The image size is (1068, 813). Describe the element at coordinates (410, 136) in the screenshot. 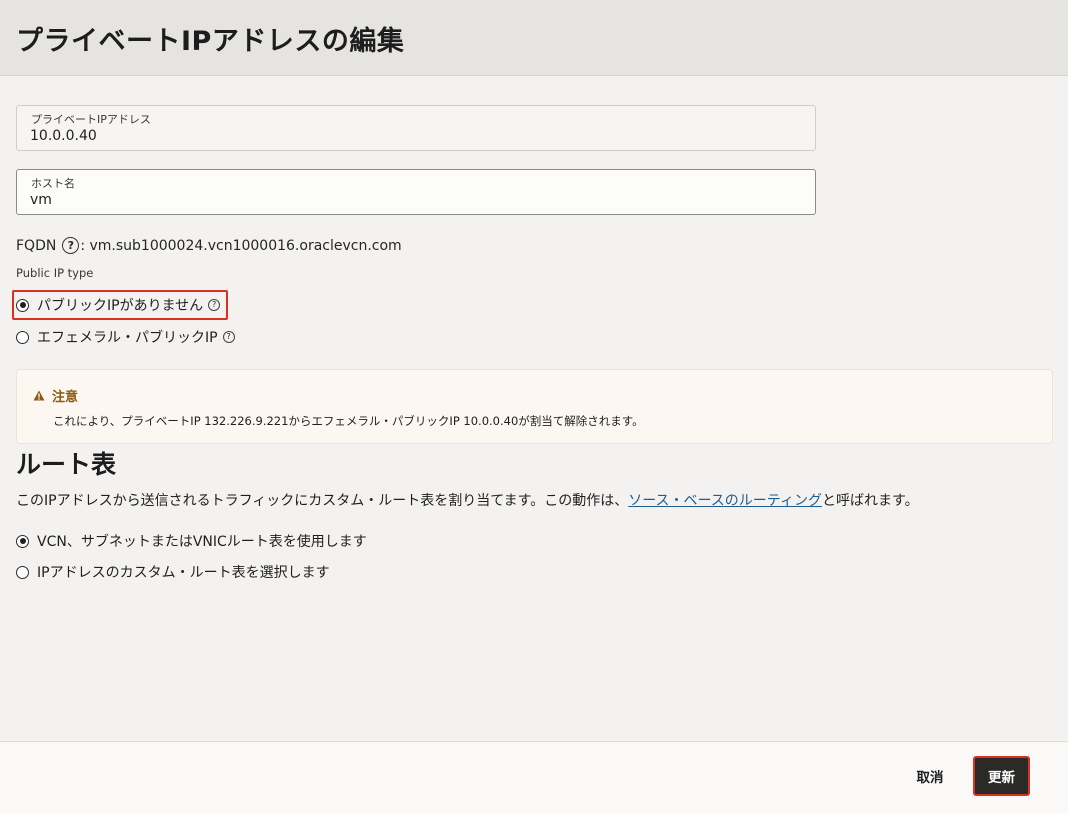

I see `private-ip-input` at that location.